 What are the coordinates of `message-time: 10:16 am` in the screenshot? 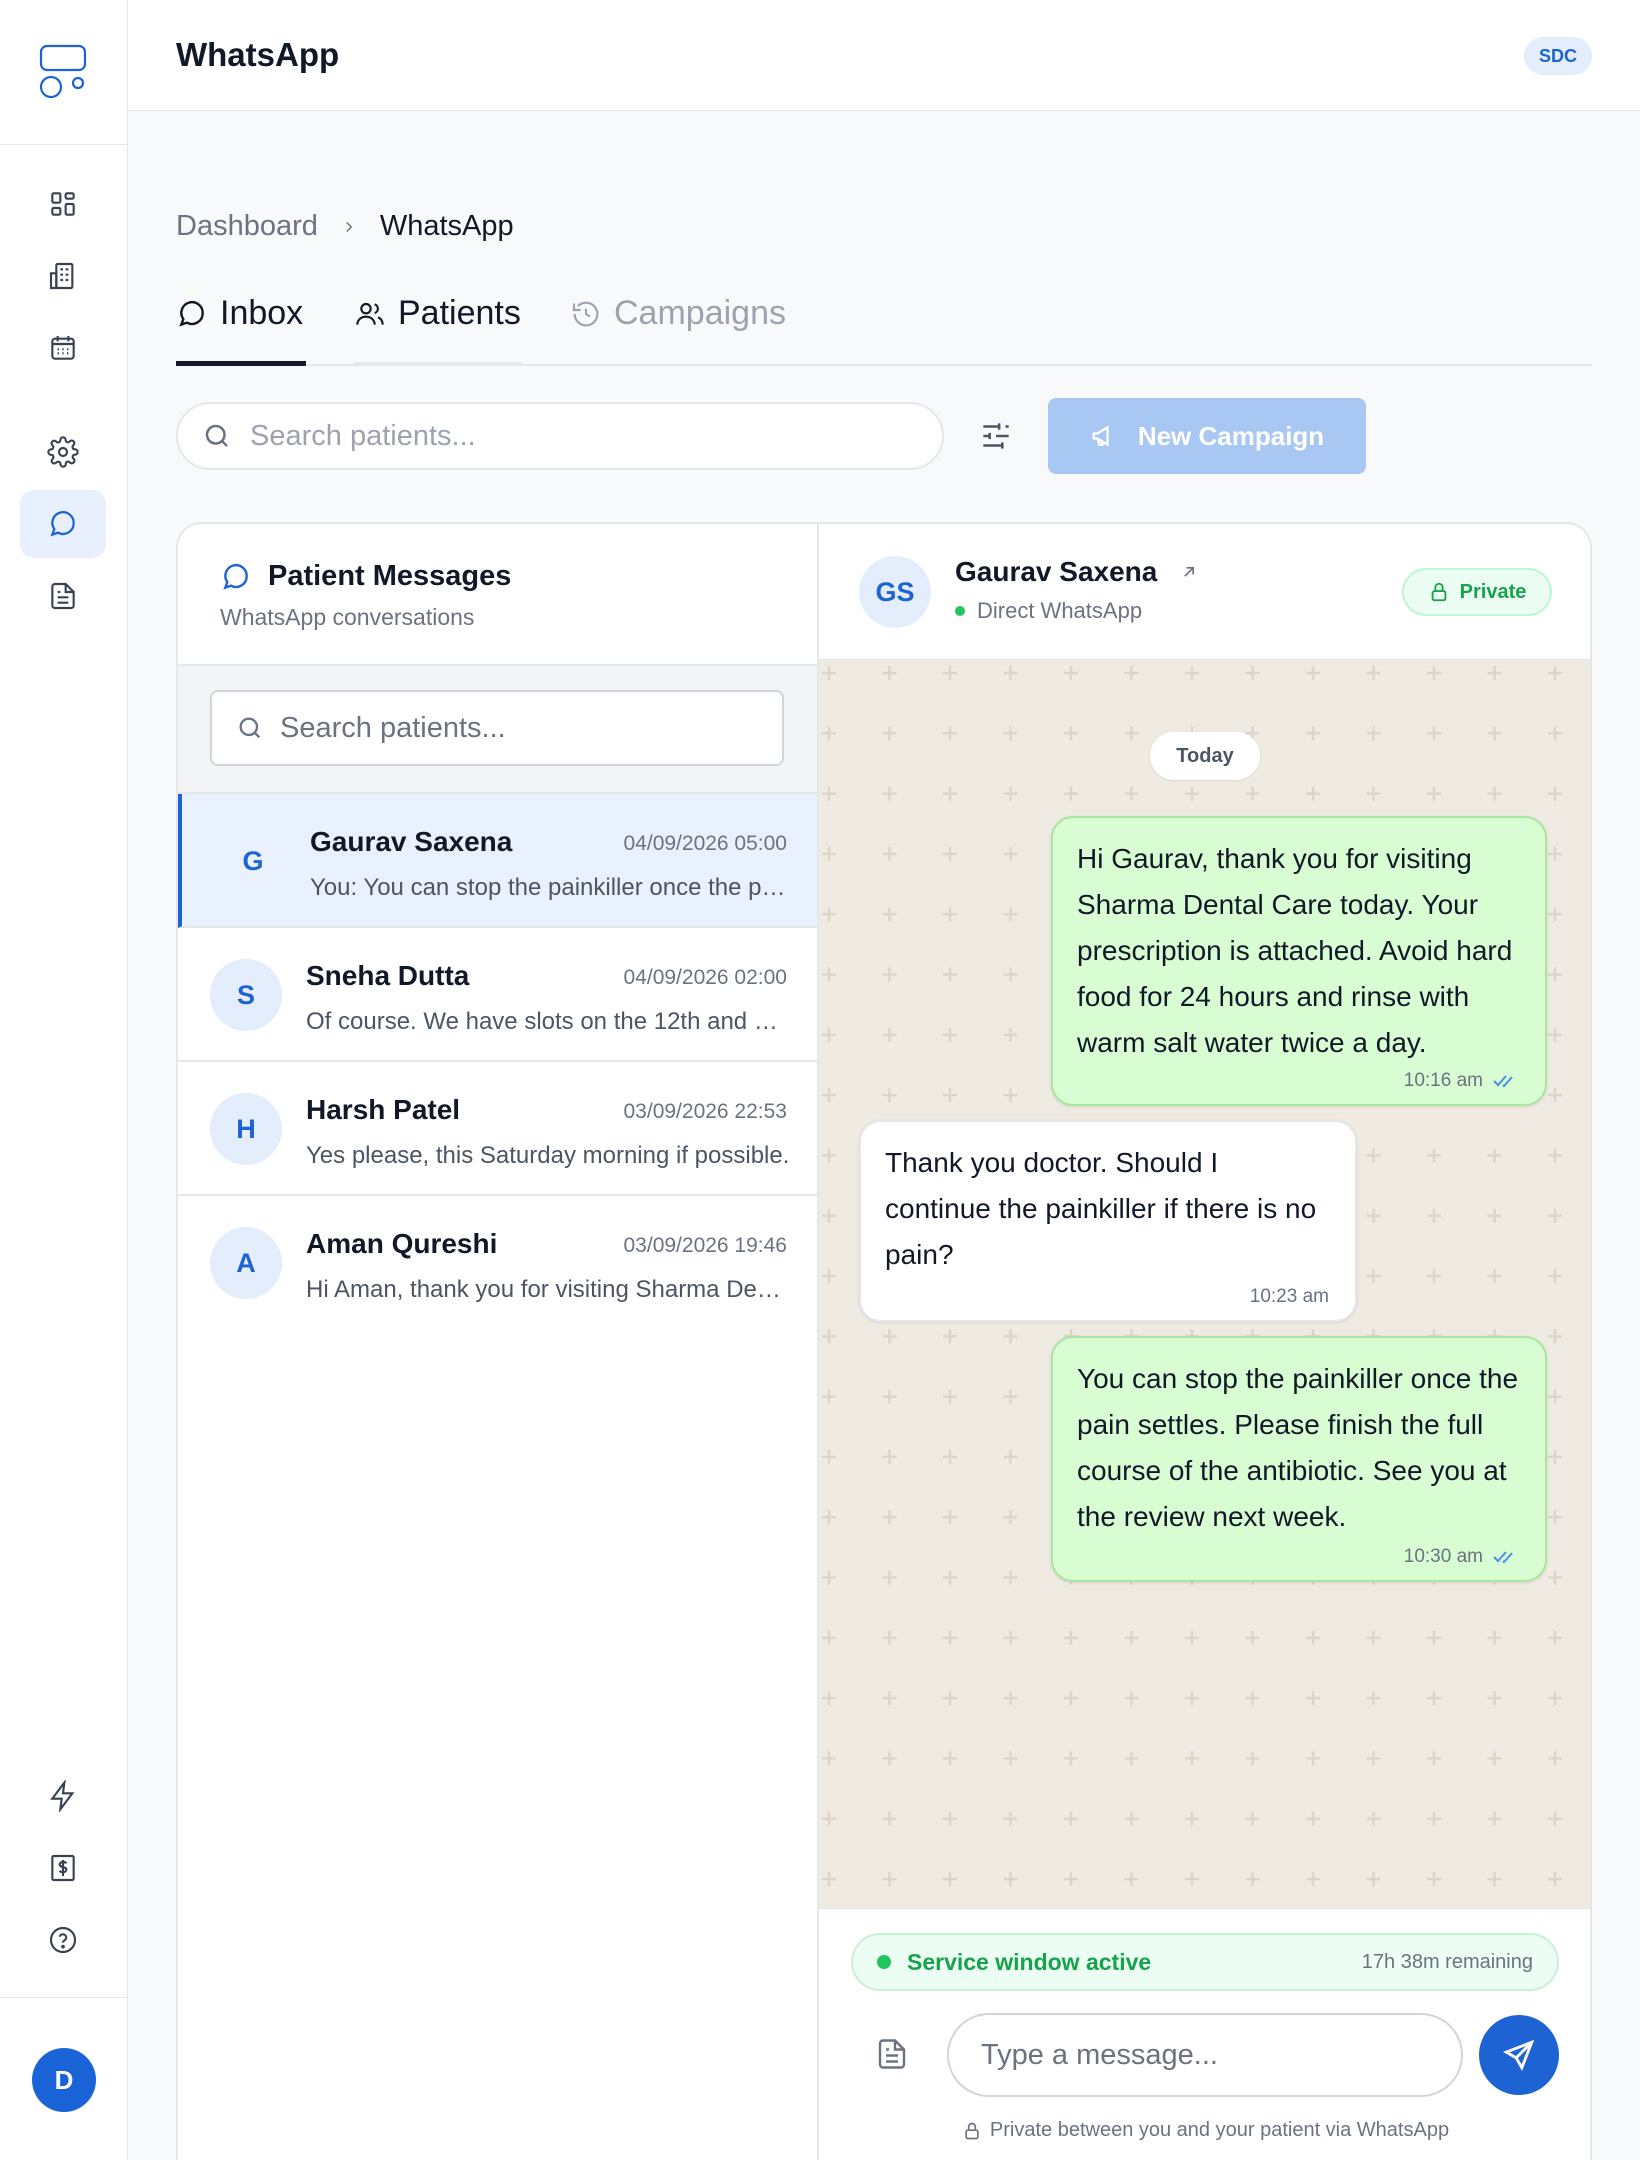 It's located at (1443, 1080).